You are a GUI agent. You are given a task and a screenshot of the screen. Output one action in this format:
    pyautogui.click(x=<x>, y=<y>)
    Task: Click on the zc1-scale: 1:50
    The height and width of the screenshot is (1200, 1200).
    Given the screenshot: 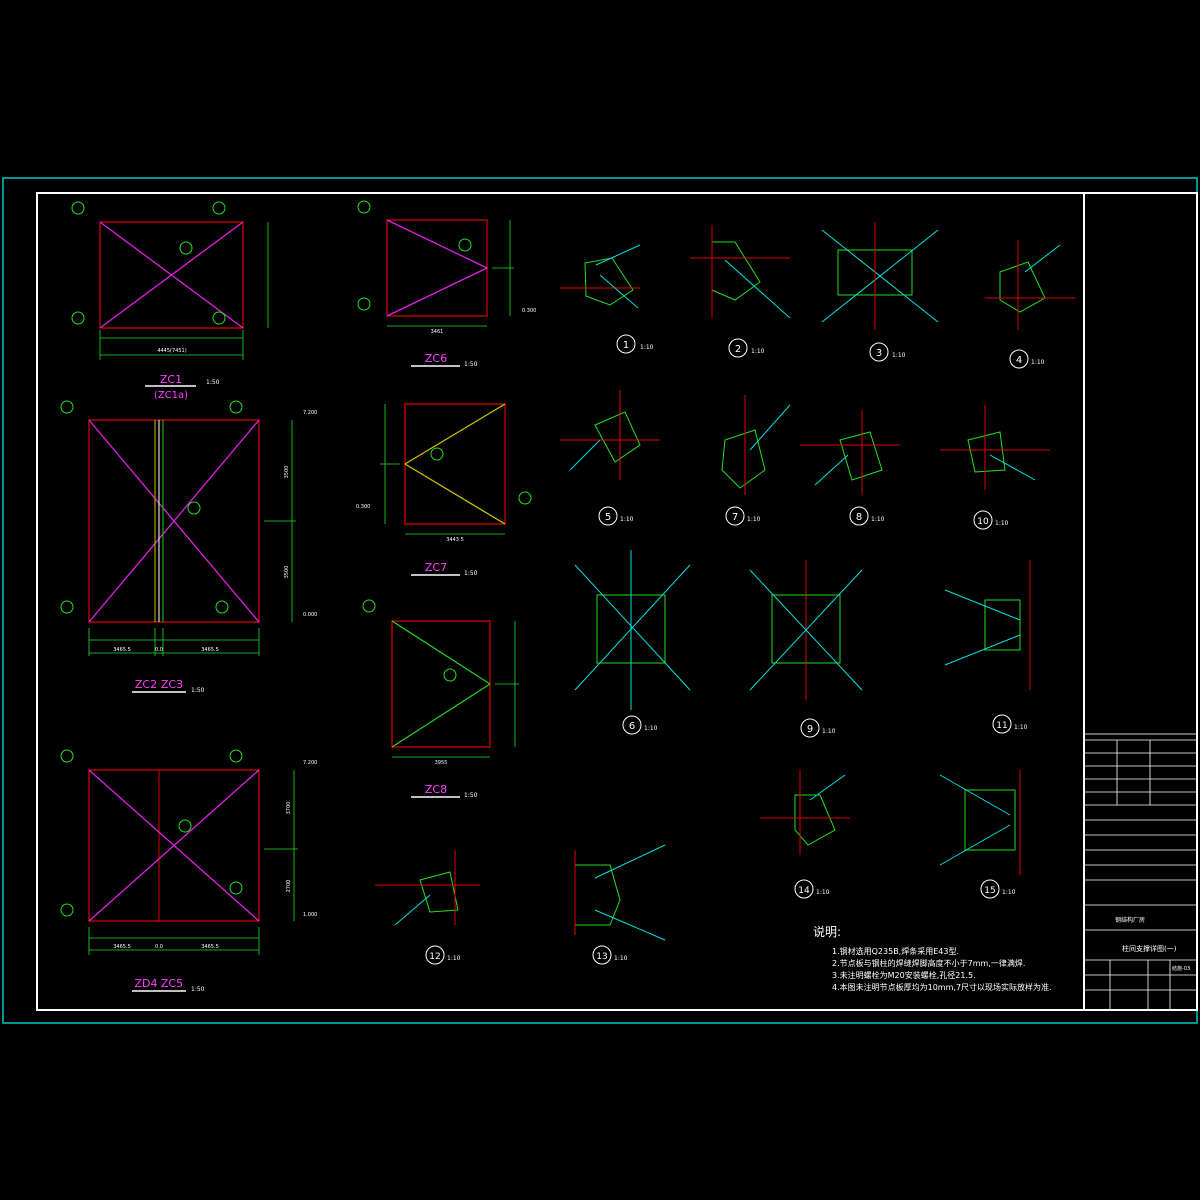 What is the action you would take?
    pyautogui.click(x=213, y=382)
    